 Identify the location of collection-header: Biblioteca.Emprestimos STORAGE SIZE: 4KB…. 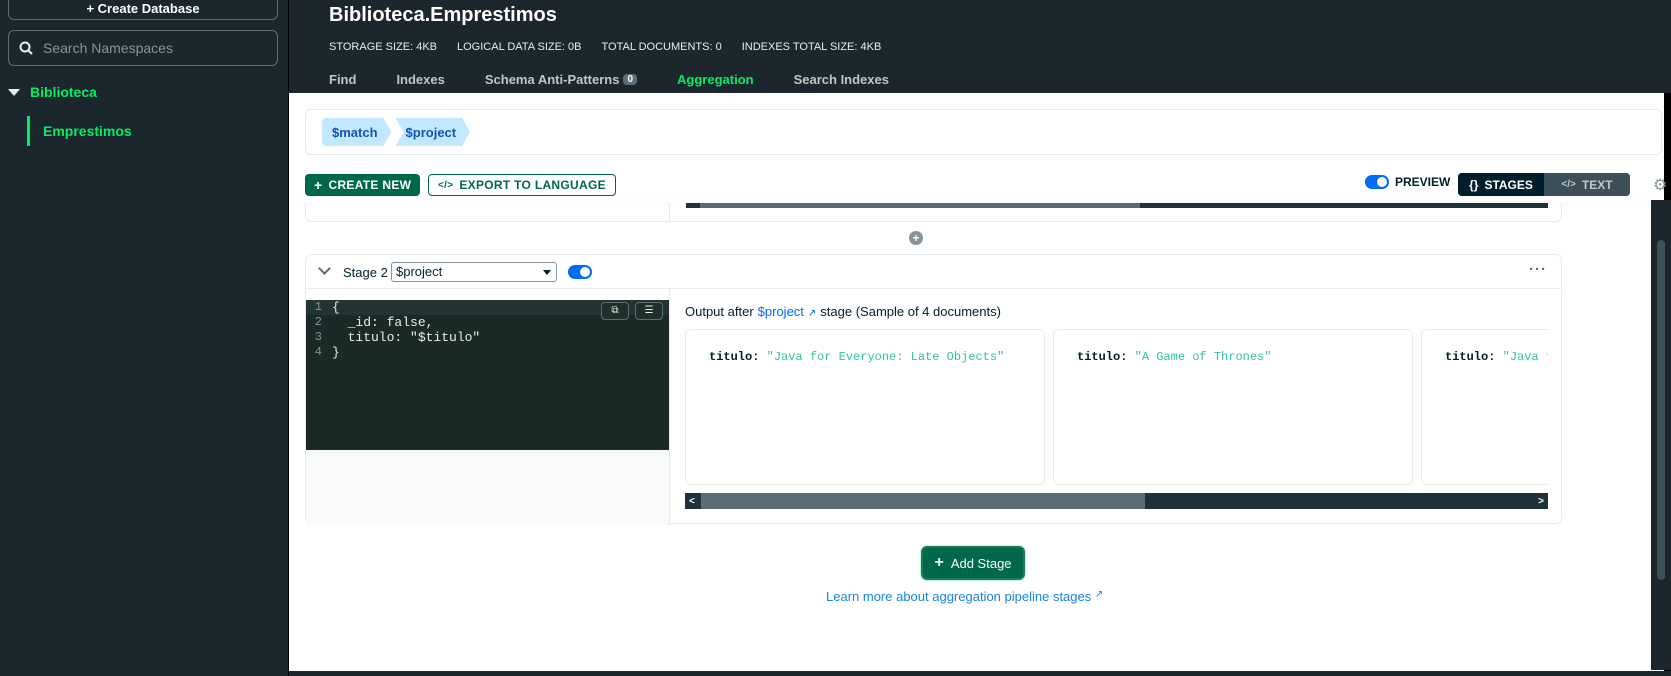
(980, 46).